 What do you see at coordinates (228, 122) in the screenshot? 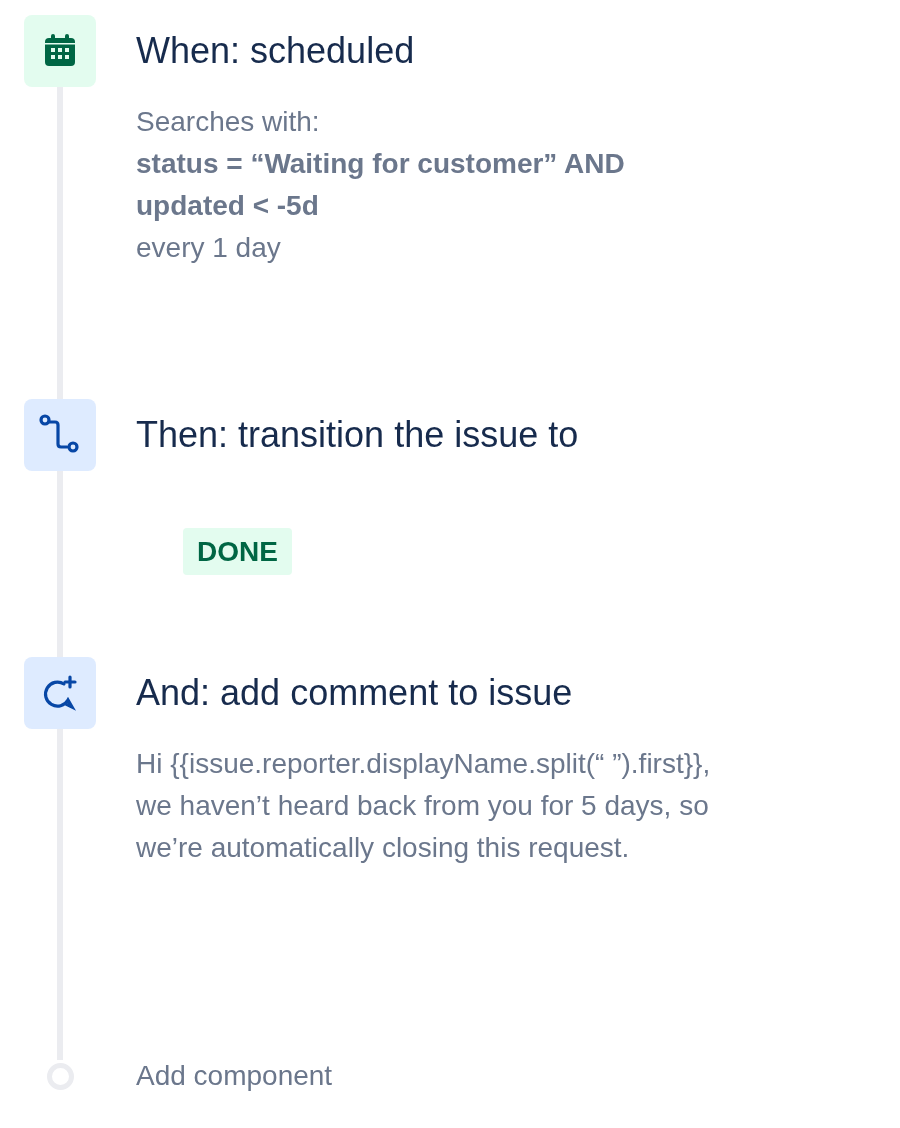
I see `step-description: Searches with:` at bounding box center [228, 122].